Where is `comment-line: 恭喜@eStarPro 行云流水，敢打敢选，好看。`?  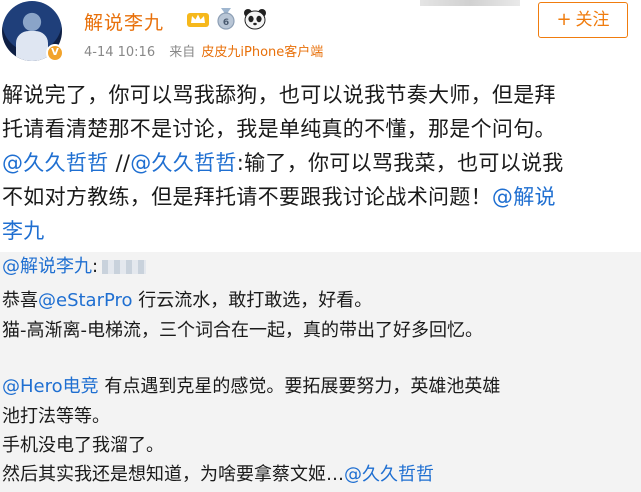 comment-line: 恭喜@eStarPro 行云流水，敢打敢选，好看。 is located at coordinates (187, 301).